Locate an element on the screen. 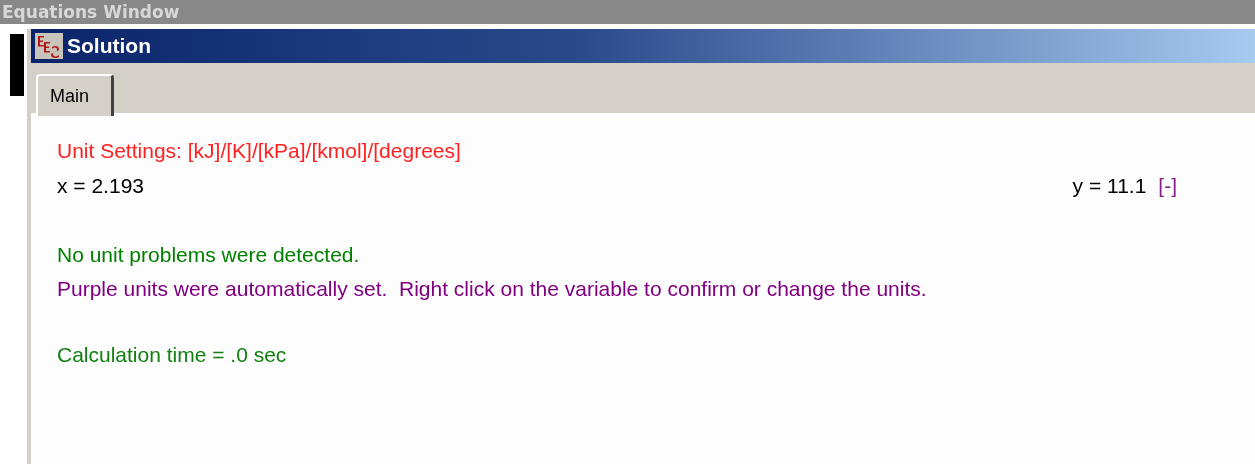  window-title: Solution is located at coordinates (109, 46).